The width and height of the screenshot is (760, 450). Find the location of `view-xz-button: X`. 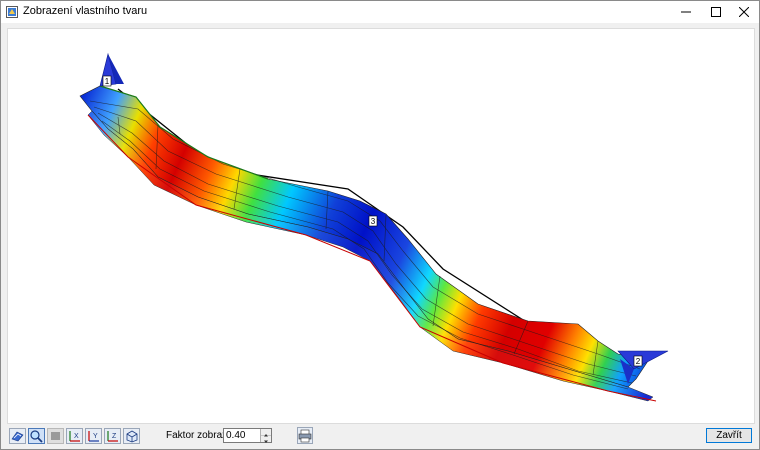

view-xz-button: X is located at coordinates (74, 436).